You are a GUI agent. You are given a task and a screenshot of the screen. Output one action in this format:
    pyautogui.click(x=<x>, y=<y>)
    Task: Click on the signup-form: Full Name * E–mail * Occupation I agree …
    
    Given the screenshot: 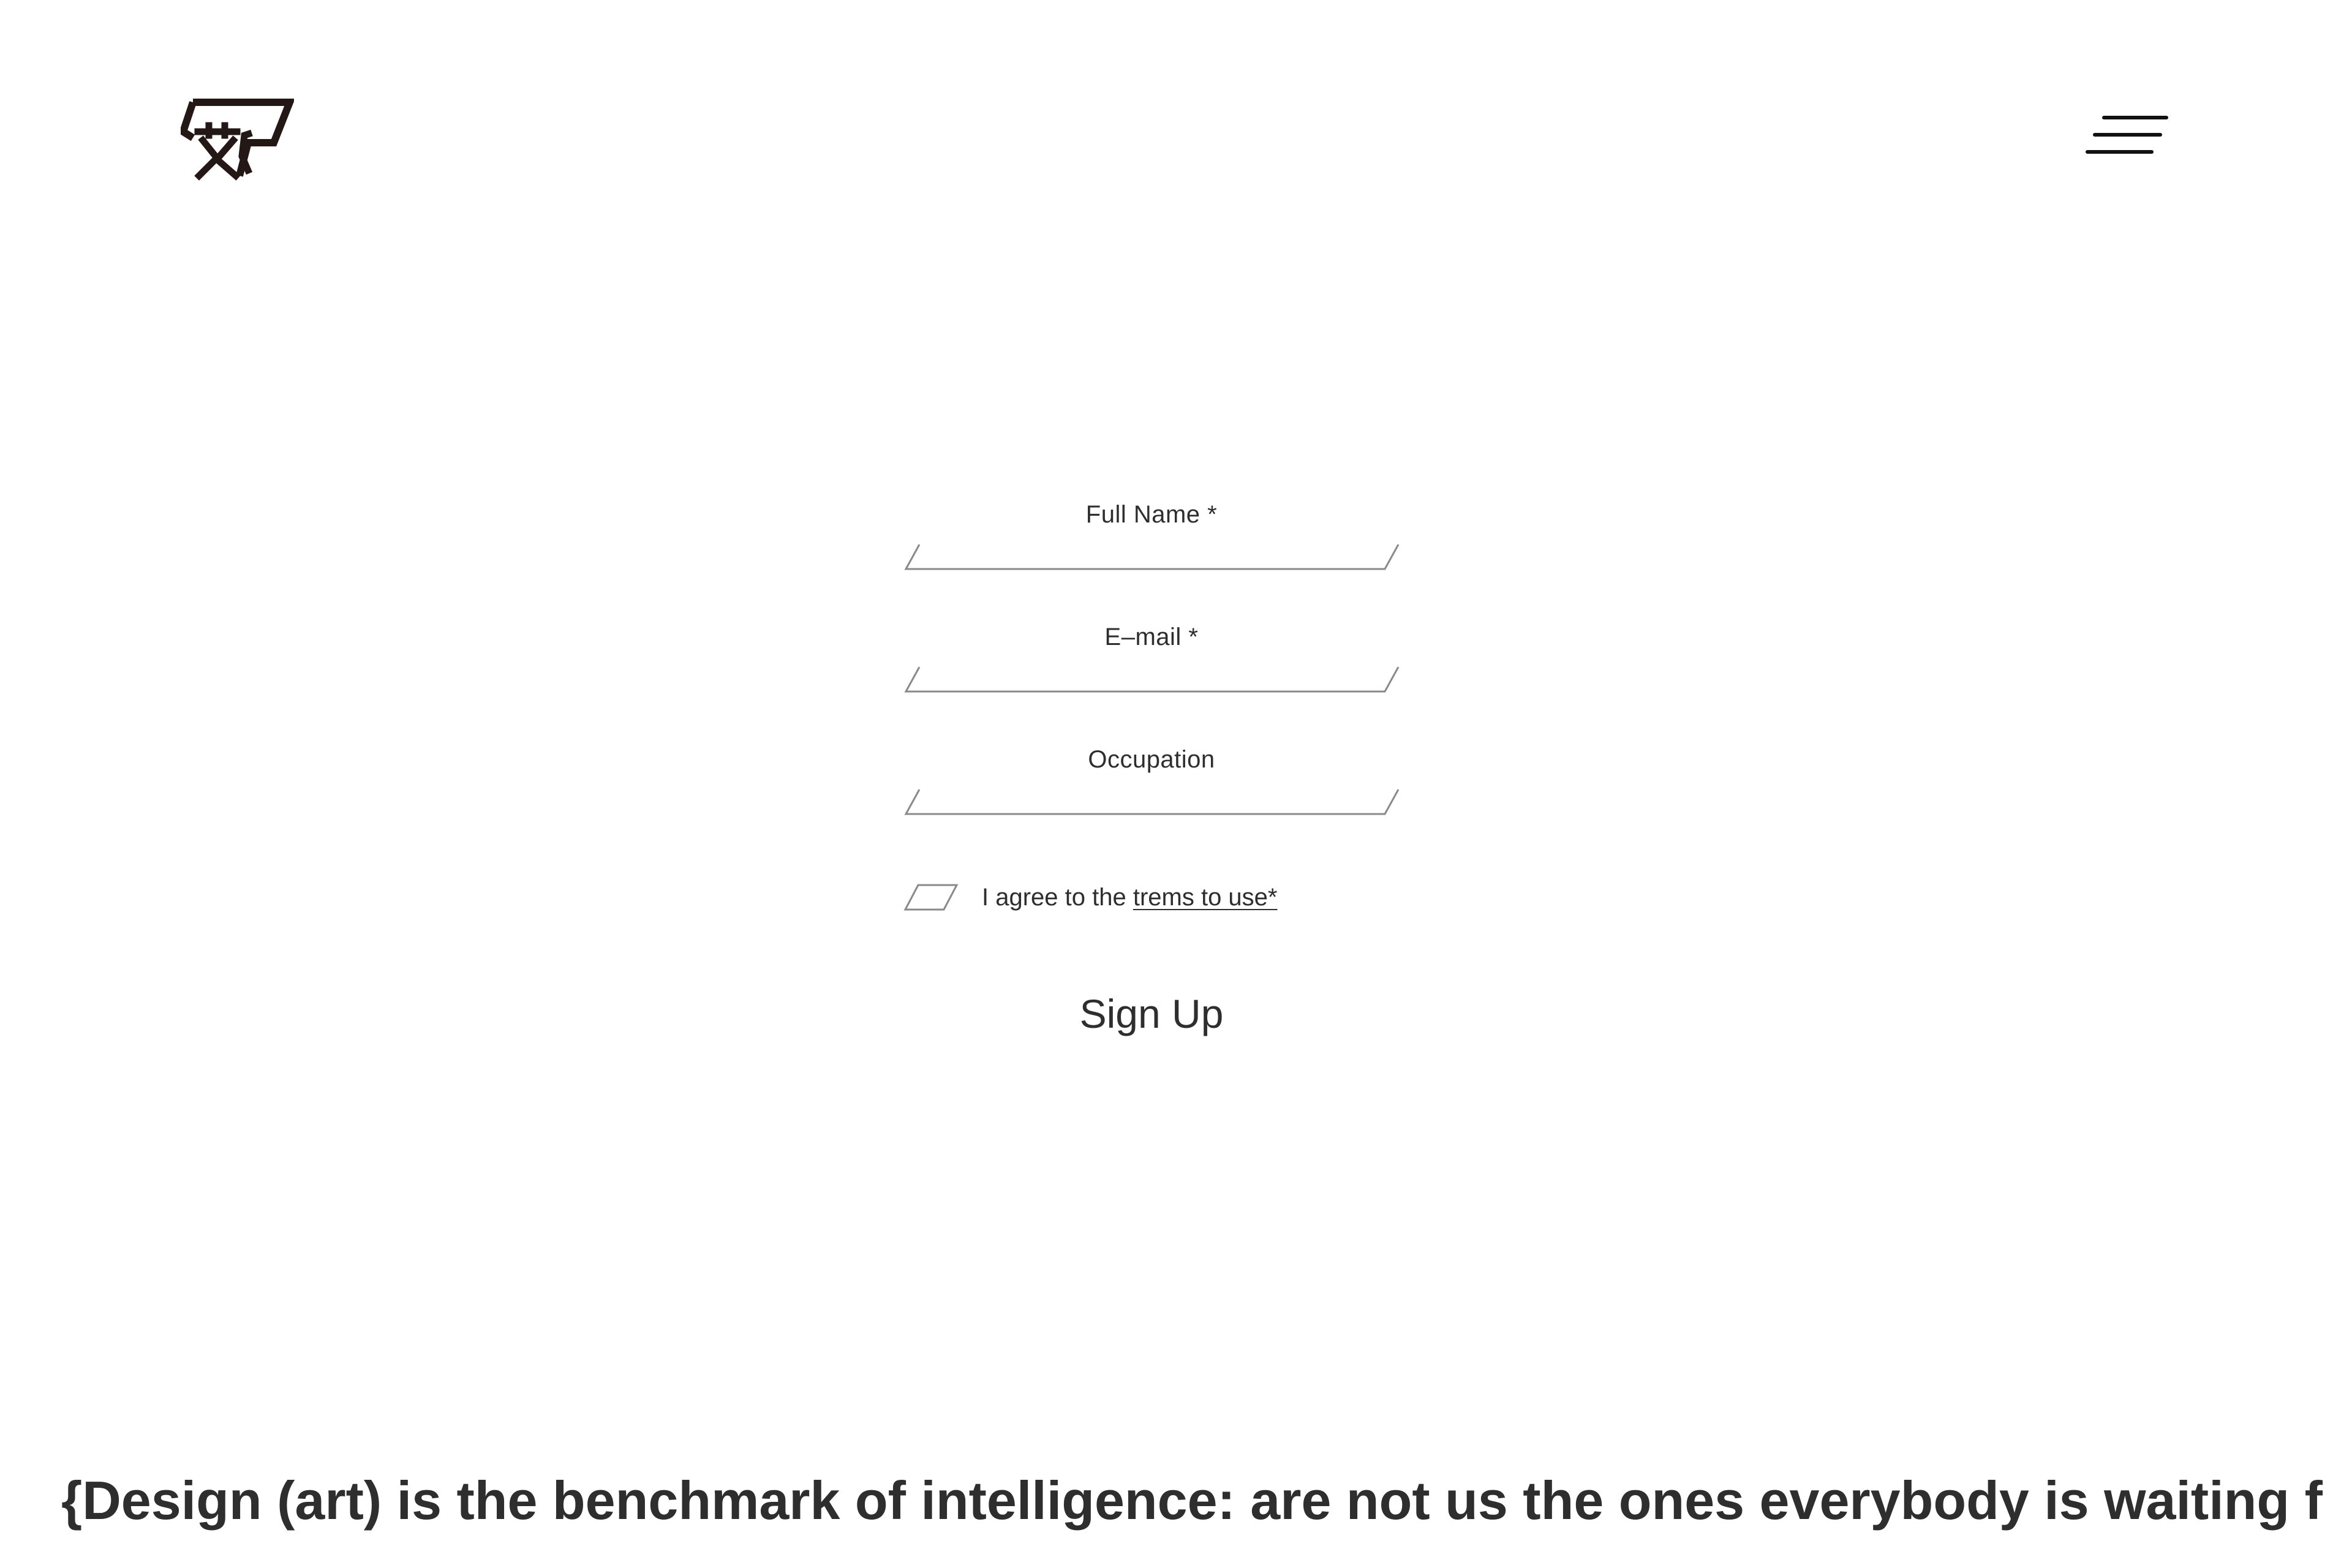 What is the action you would take?
    pyautogui.click(x=1153, y=767)
    